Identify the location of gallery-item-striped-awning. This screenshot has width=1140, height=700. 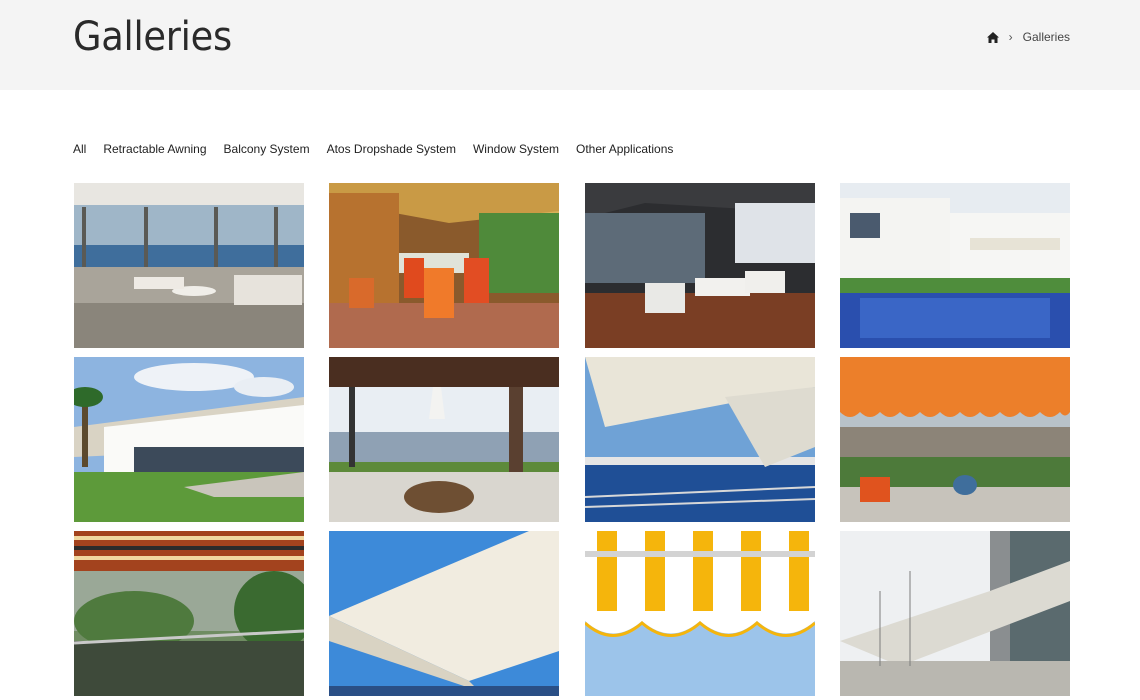
(189, 613).